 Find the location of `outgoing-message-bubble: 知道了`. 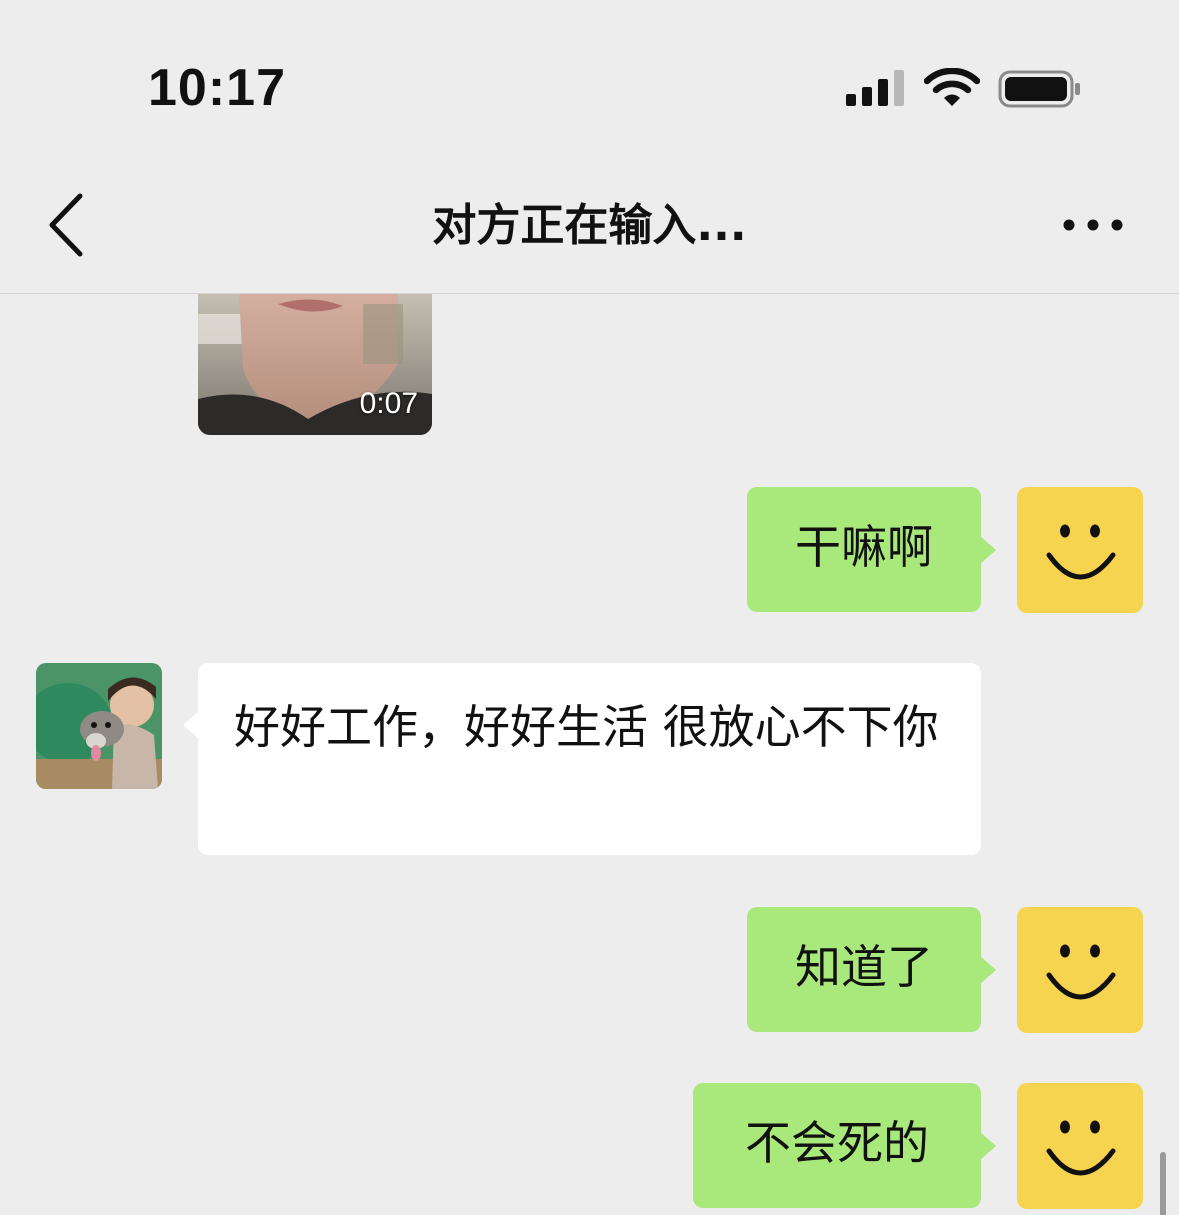

outgoing-message-bubble: 知道了 is located at coordinates (871, 969).